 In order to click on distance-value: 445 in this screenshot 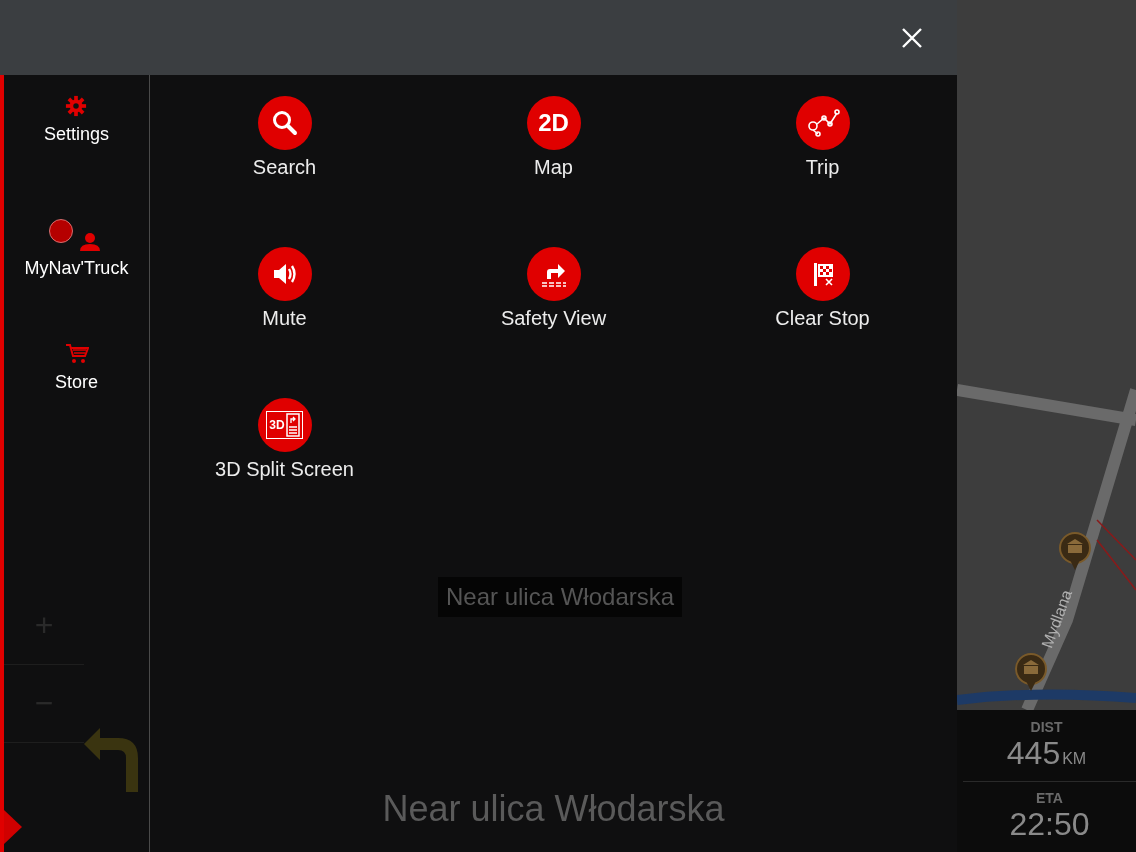, I will do `click(1033, 753)`.